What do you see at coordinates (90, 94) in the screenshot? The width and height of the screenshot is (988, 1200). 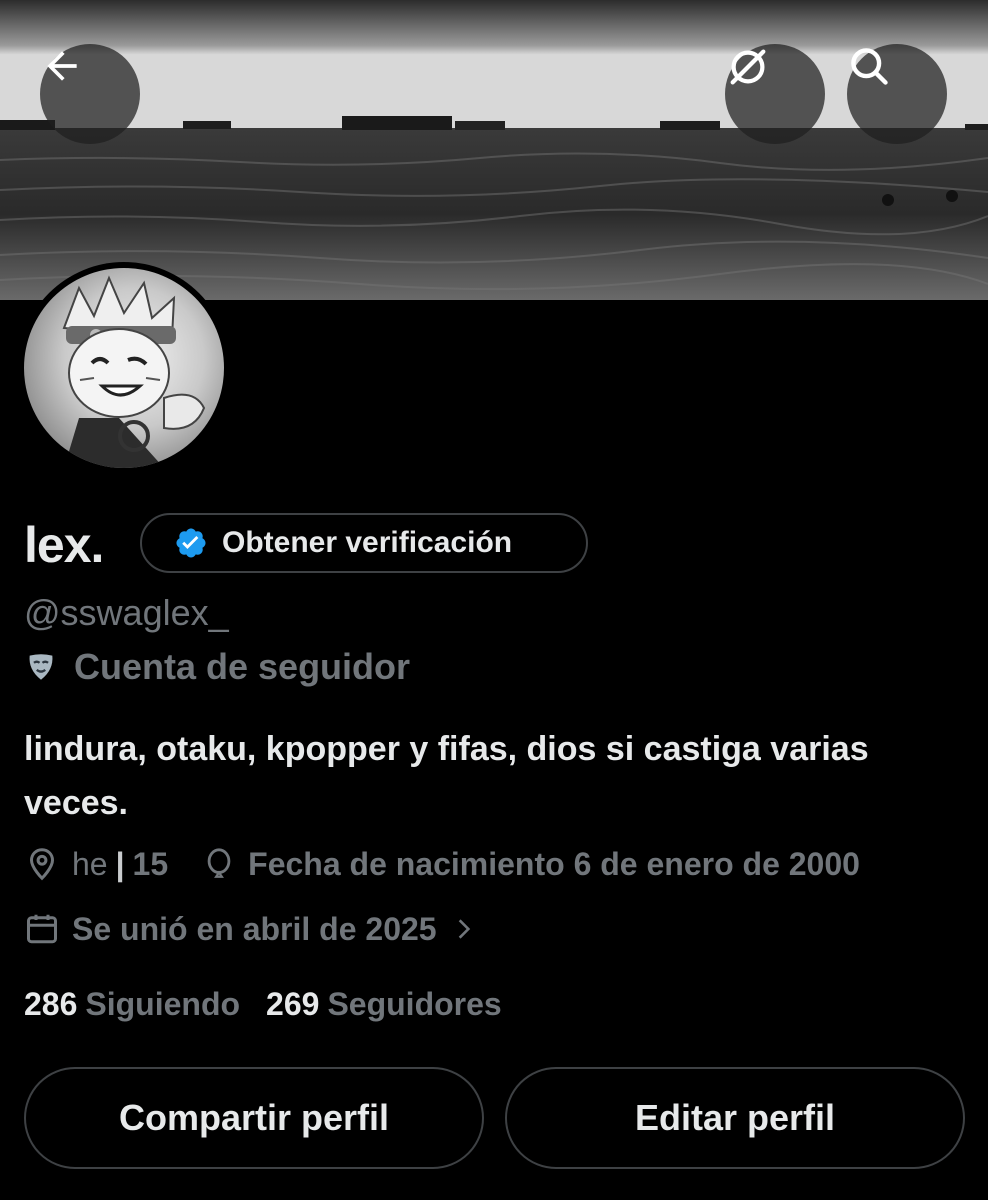 I see `back-button` at bounding box center [90, 94].